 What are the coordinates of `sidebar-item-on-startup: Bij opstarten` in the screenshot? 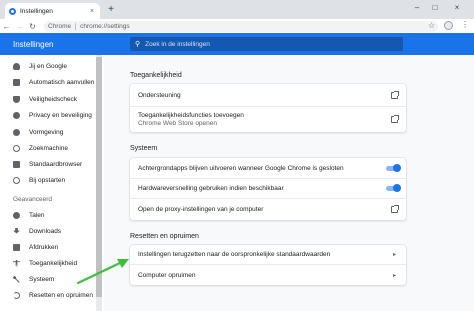 It's located at (48, 180).